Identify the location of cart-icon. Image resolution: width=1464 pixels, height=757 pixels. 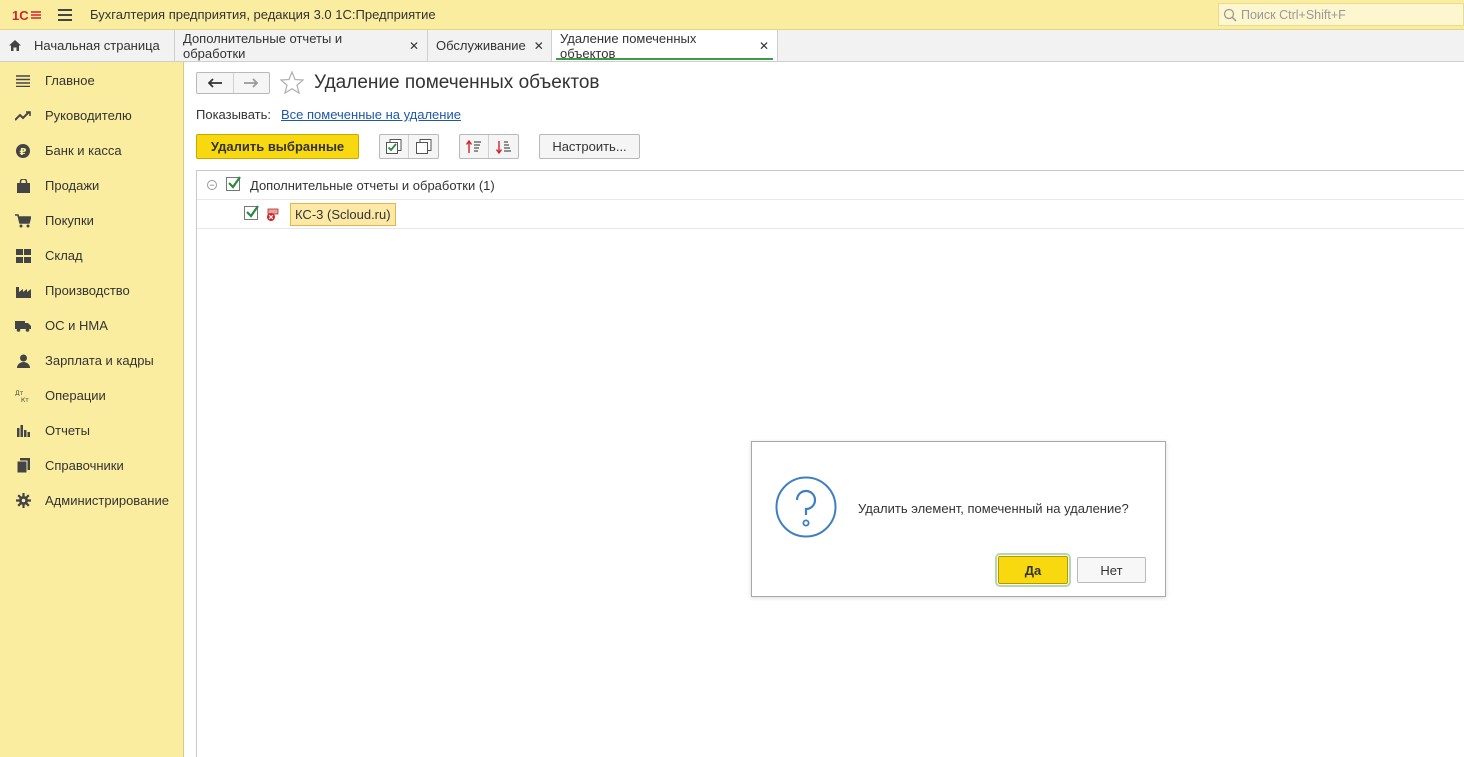
(23, 221).